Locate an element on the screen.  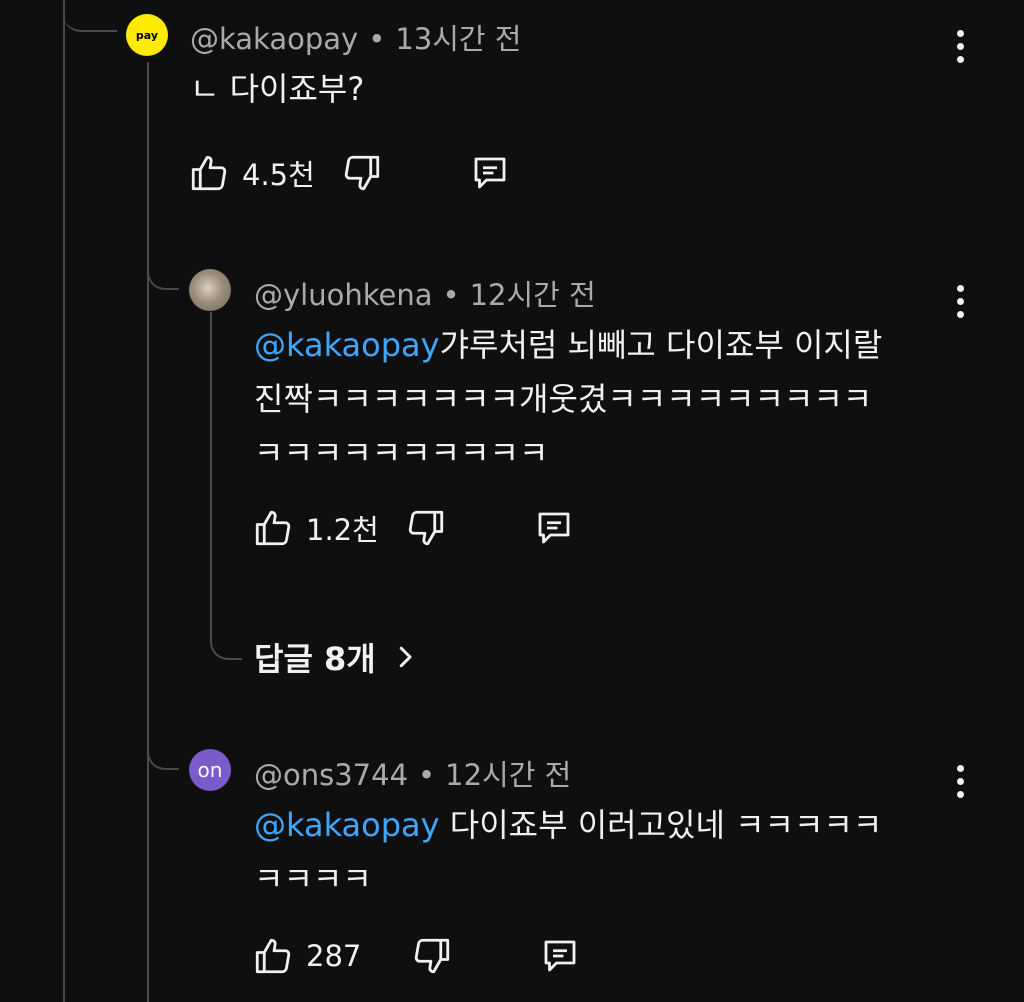
view-replies-button: 답글 8개 is located at coordinates (337, 657).